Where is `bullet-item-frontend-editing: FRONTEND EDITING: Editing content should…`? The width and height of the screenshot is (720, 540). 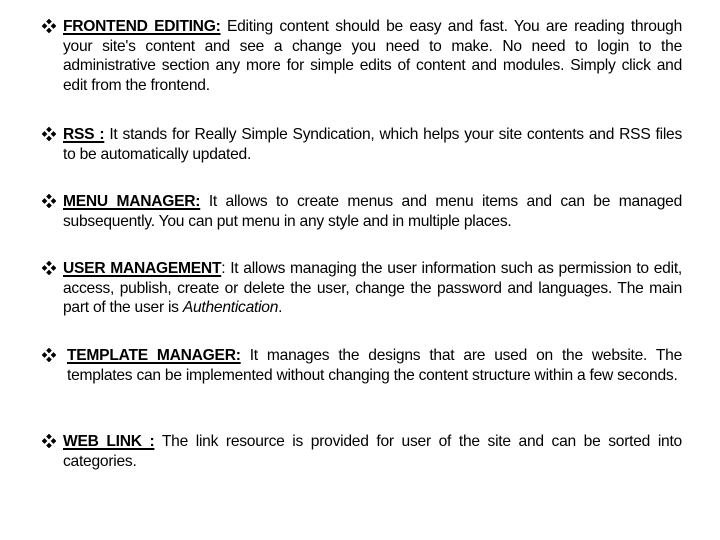 bullet-item-frontend-editing: FRONTEND EDITING: Editing content should… is located at coordinates (362, 56).